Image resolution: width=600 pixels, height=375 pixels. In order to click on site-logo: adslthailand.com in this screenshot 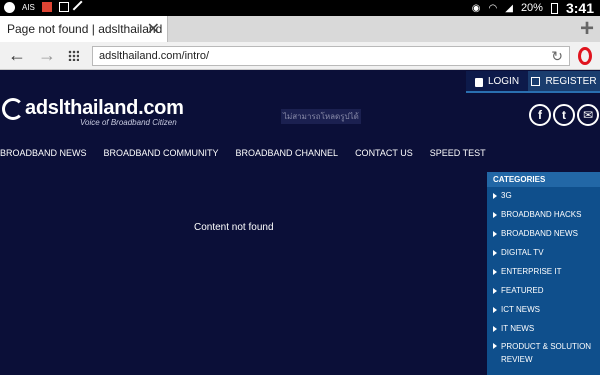, I will do `click(93, 108)`.